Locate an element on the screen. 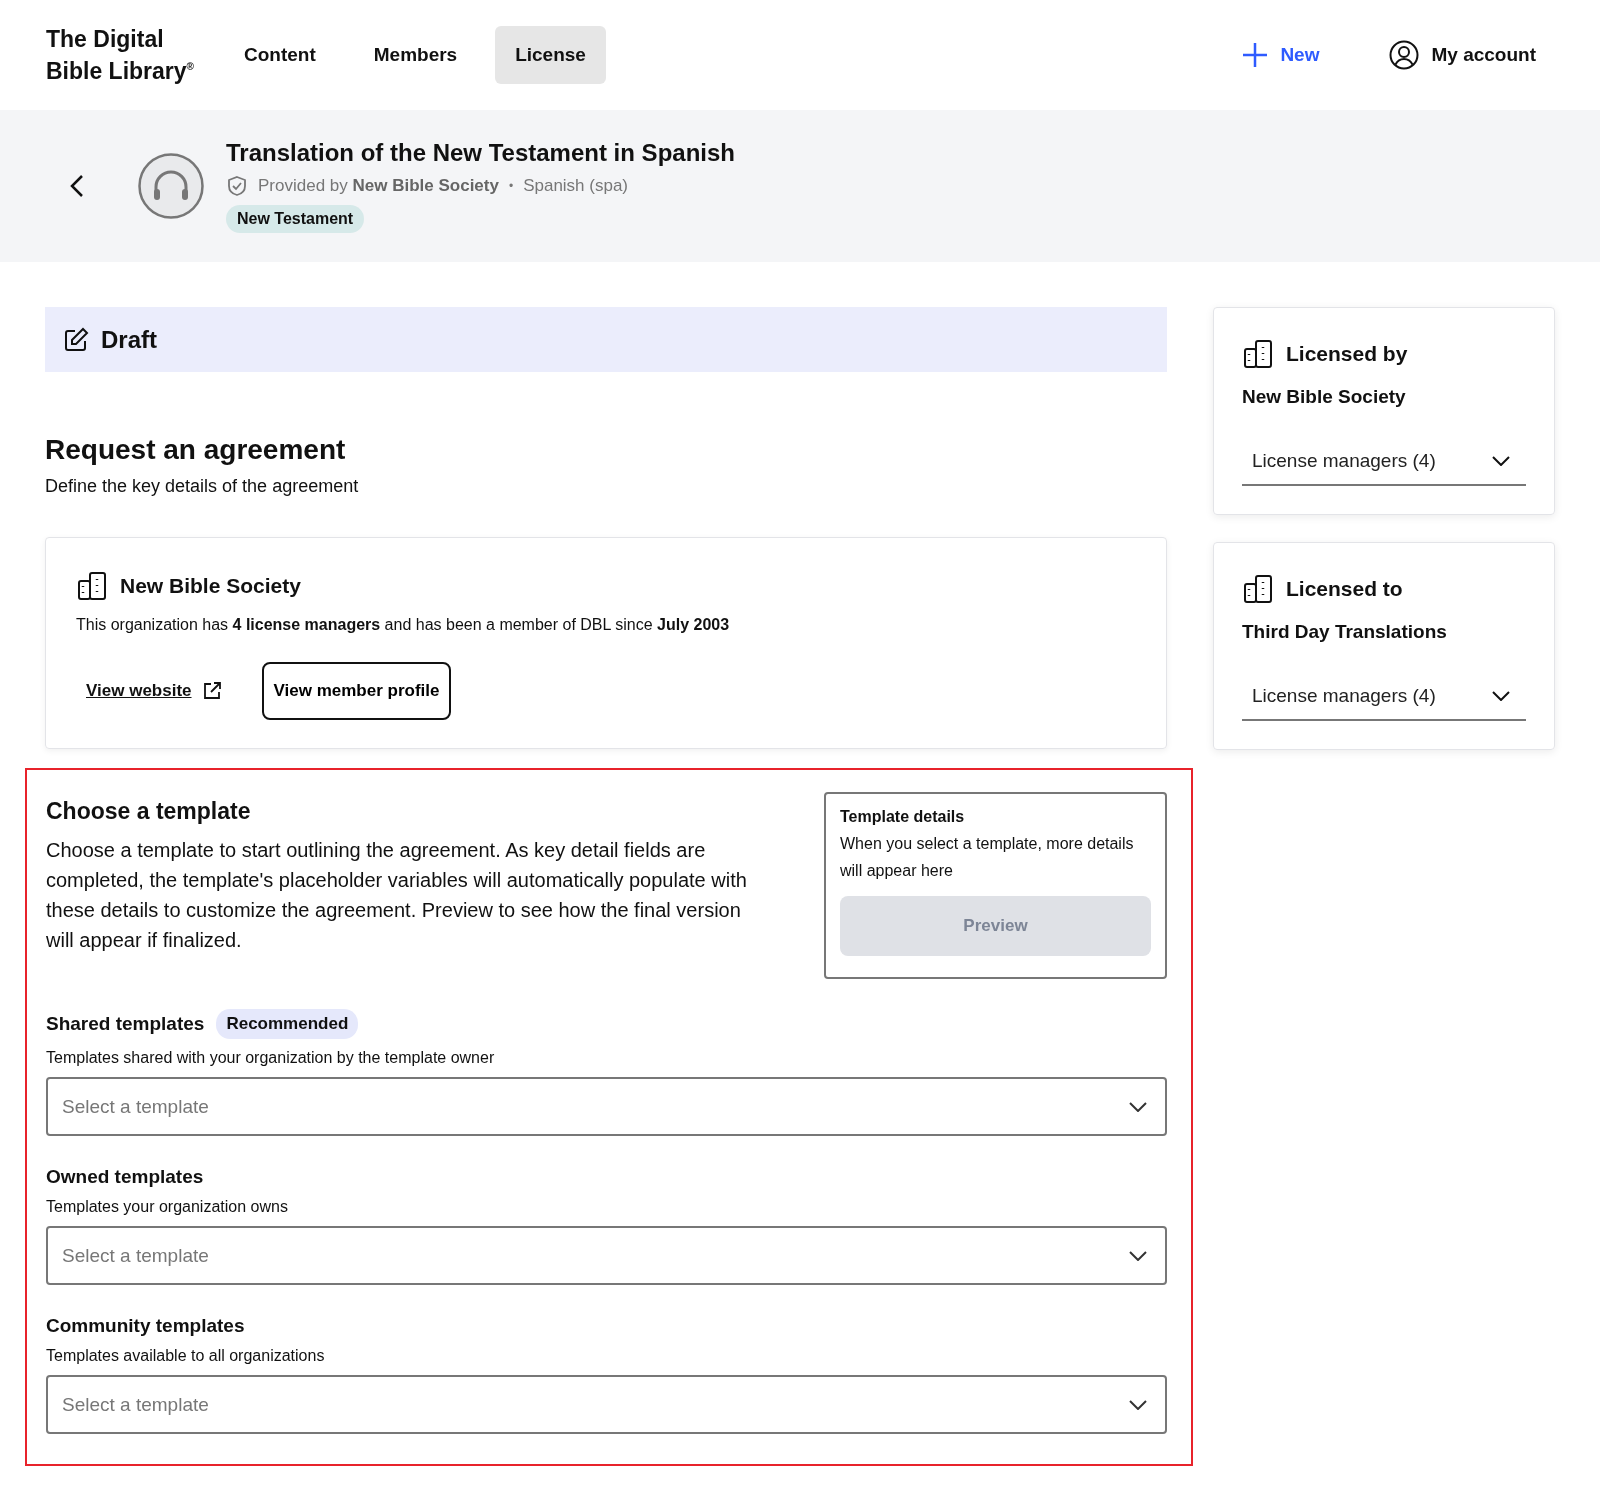 The image size is (1600, 1488). section-description: Choose a template to start outlining the agreement. As key detail fields are completed, the template's placeholder variables will automatically populate with these details to customize the agreement. Preview to see how the final version will appear if finalized. is located at coordinates (397, 895).